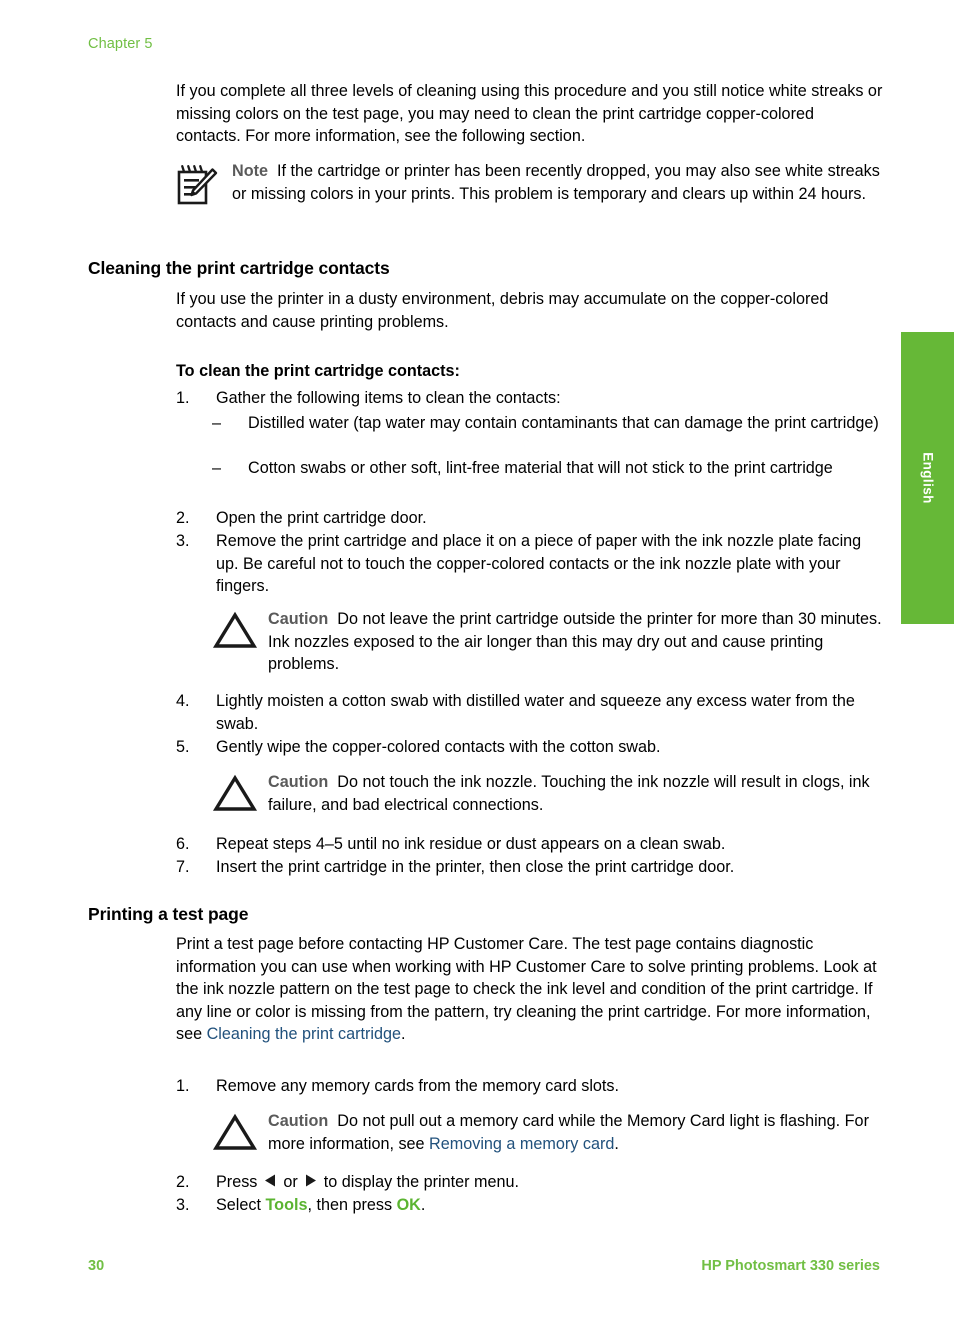 This screenshot has height=1321, width=954. Describe the element at coordinates (239, 1182) in the screenshot. I see `step-text-part1: Press` at that location.